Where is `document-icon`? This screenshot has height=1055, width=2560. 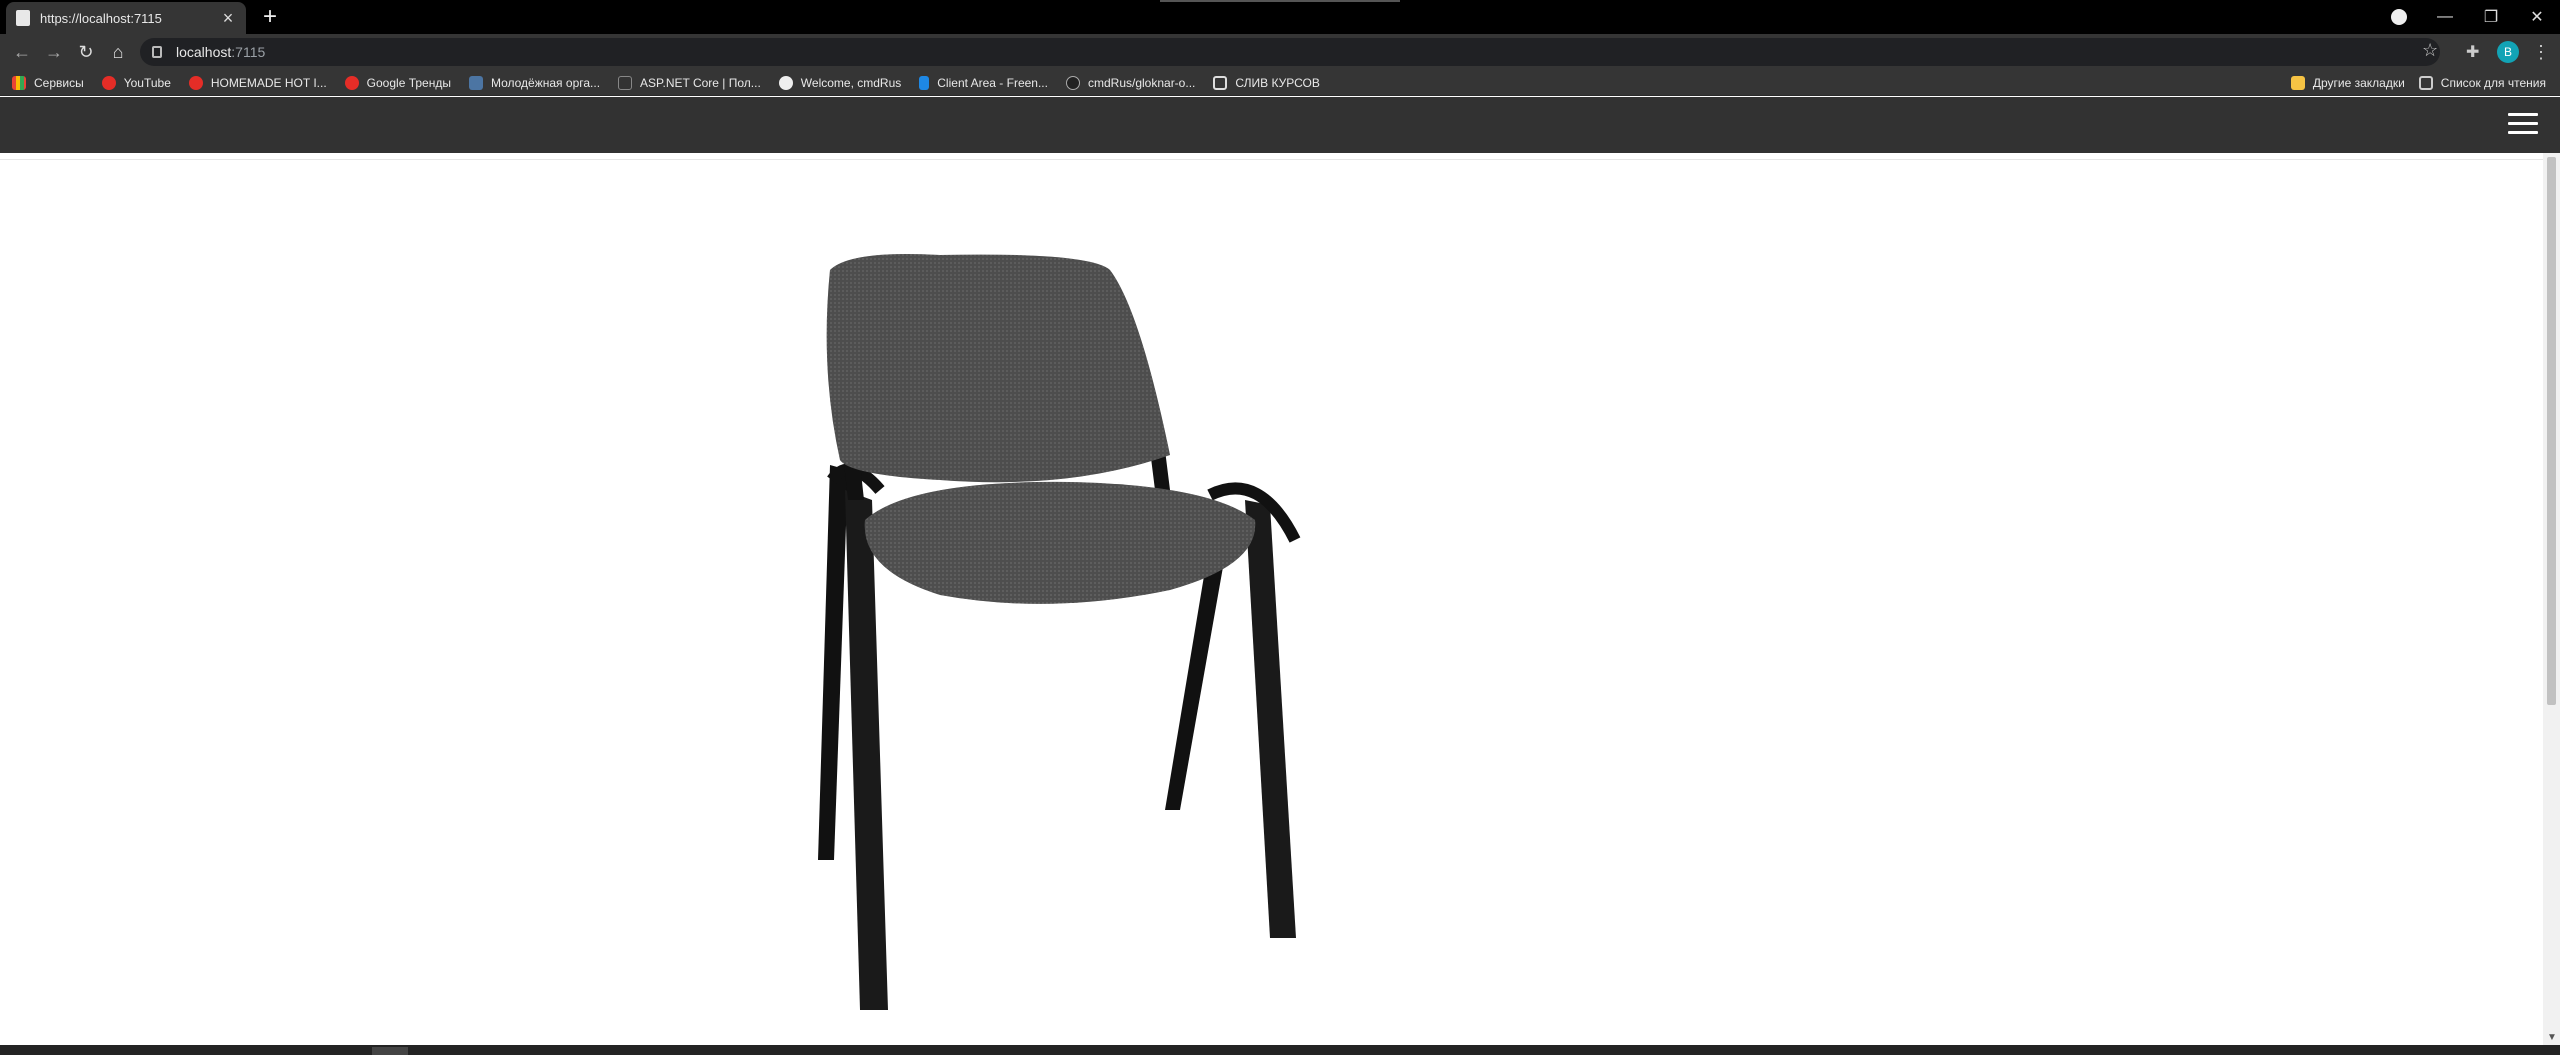
document-icon is located at coordinates (625, 82).